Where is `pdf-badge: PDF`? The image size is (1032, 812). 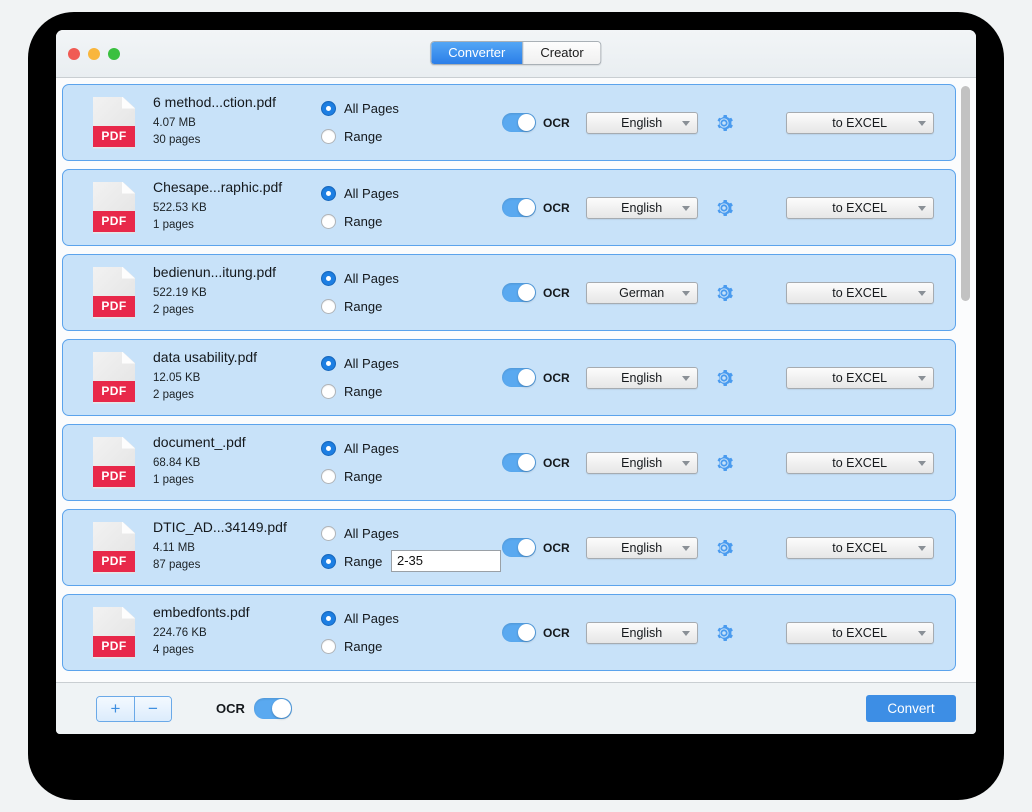
pdf-badge: PDF is located at coordinates (114, 476).